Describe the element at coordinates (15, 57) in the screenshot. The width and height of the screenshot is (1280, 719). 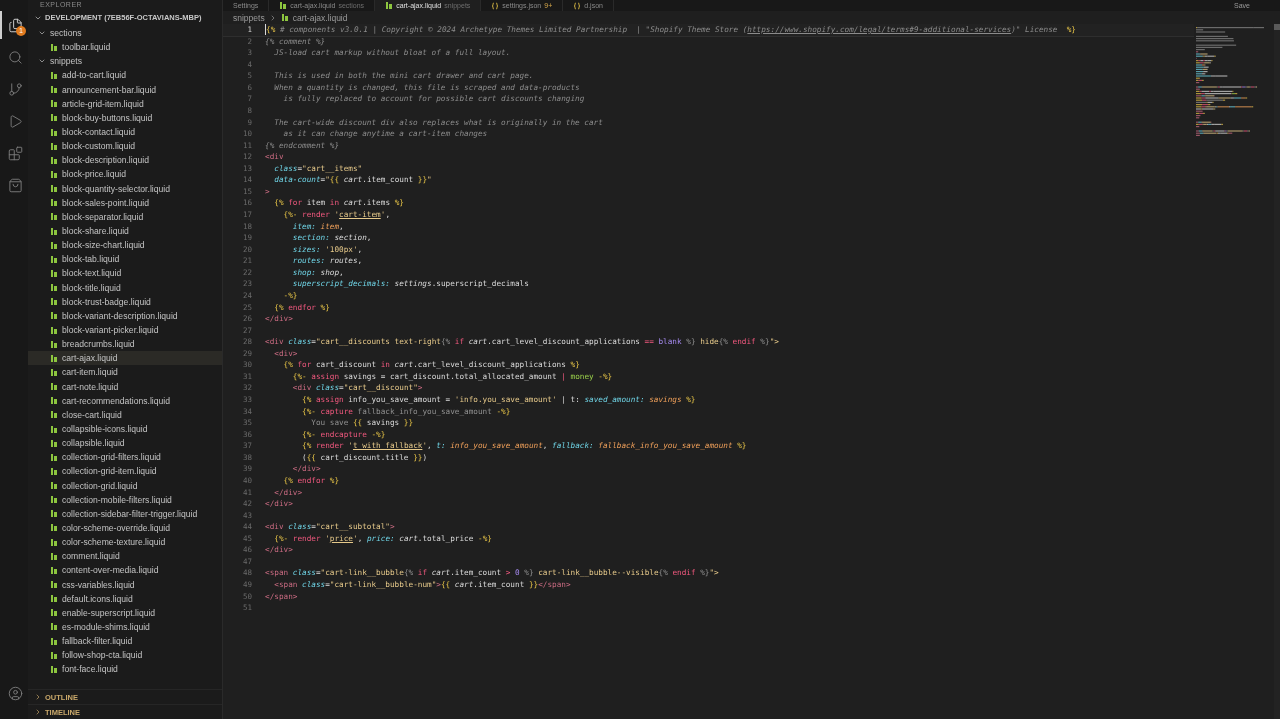
I see `search-icon` at that location.